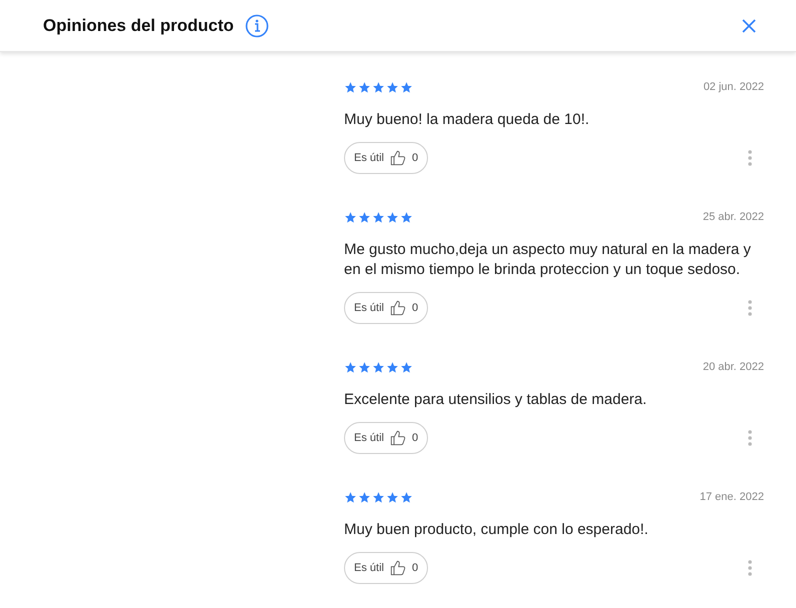 Image resolution: width=796 pixels, height=608 pixels. I want to click on review-text: Muy bueno! la madera queda de 10!., so click(467, 120).